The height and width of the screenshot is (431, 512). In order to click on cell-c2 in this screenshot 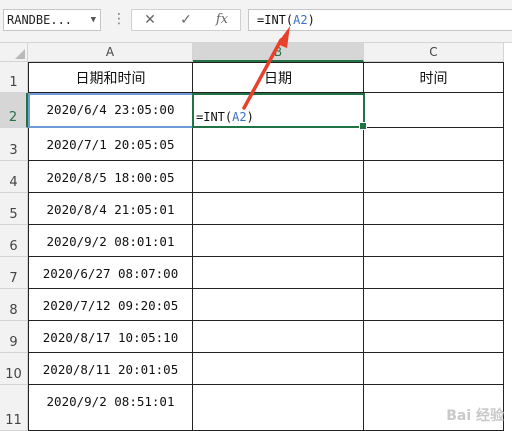, I will do `click(434, 110)`.